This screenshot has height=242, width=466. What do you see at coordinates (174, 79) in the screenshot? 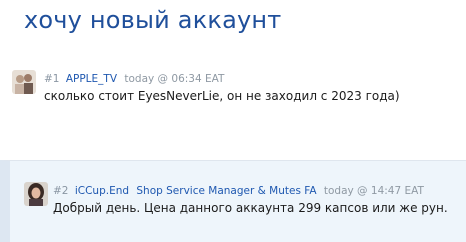
I see `post-timestamp: today @ 06:34 EAT` at bounding box center [174, 79].